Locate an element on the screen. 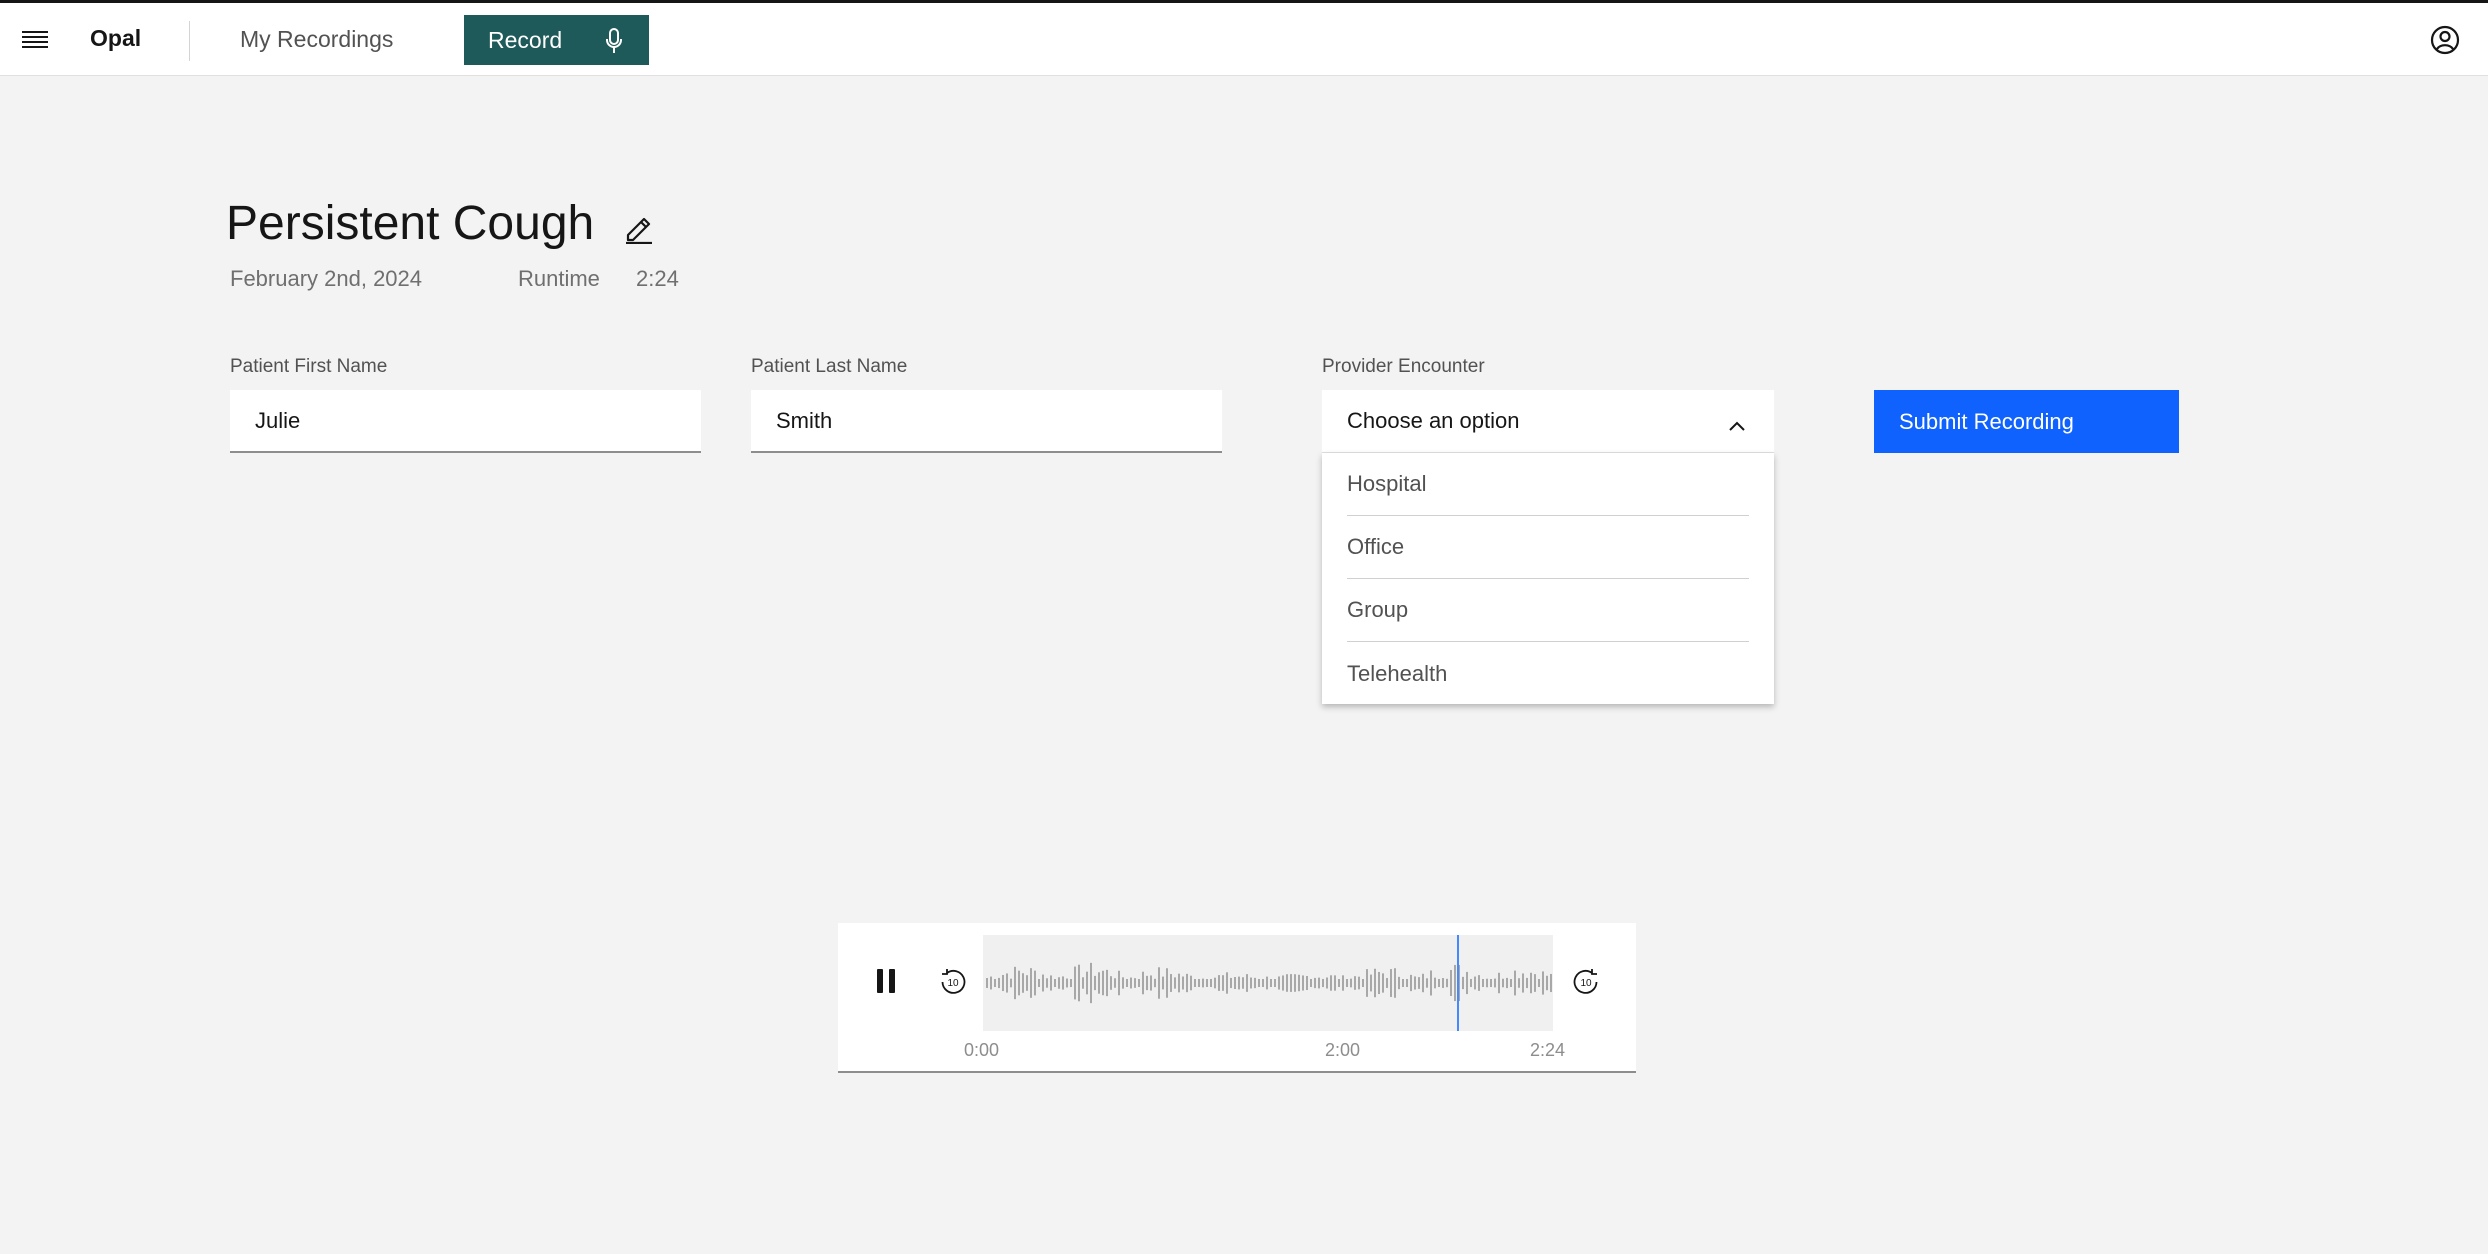 The width and height of the screenshot is (2488, 1254). rewind-10-icon: 10 is located at coordinates (953, 981).